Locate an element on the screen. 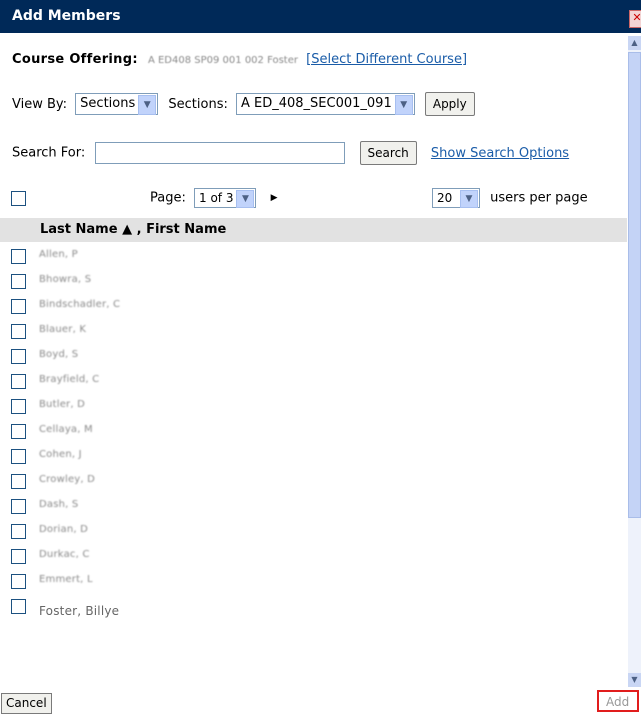 Image resolution: width=641 pixels, height=715 pixels. page-value: 1 of 3 is located at coordinates (216, 198).